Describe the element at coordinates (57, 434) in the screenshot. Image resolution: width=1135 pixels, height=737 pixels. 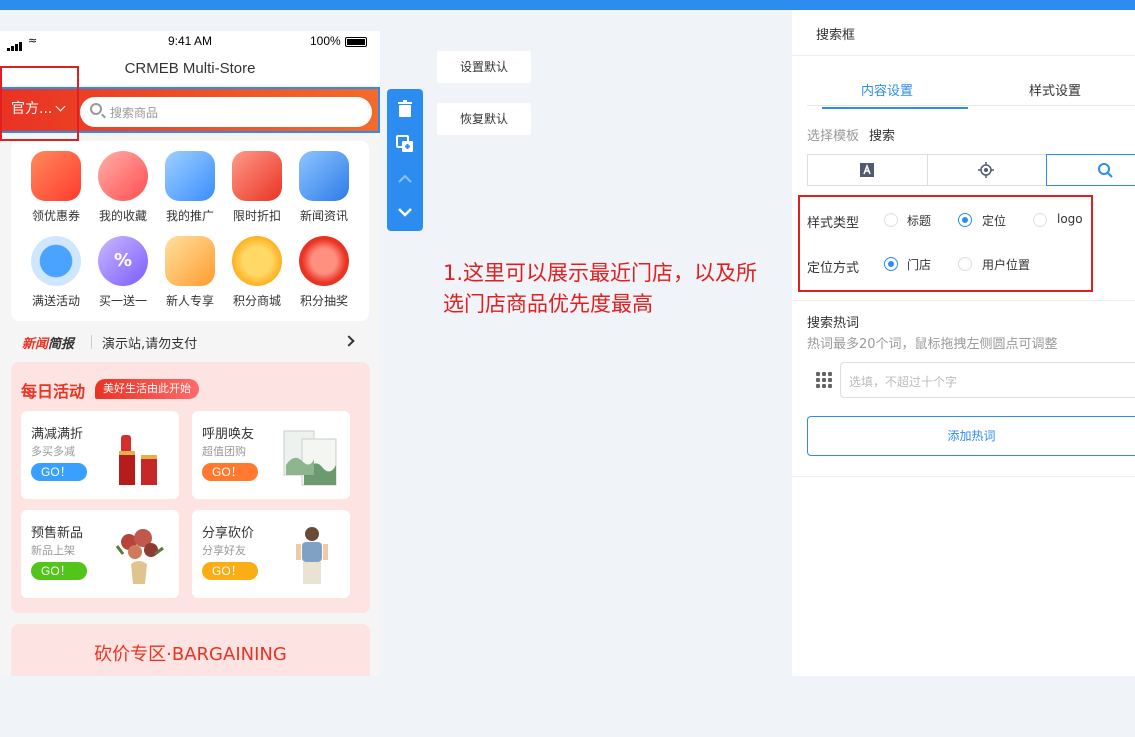
I see `activity-card-title: 满减满折` at that location.